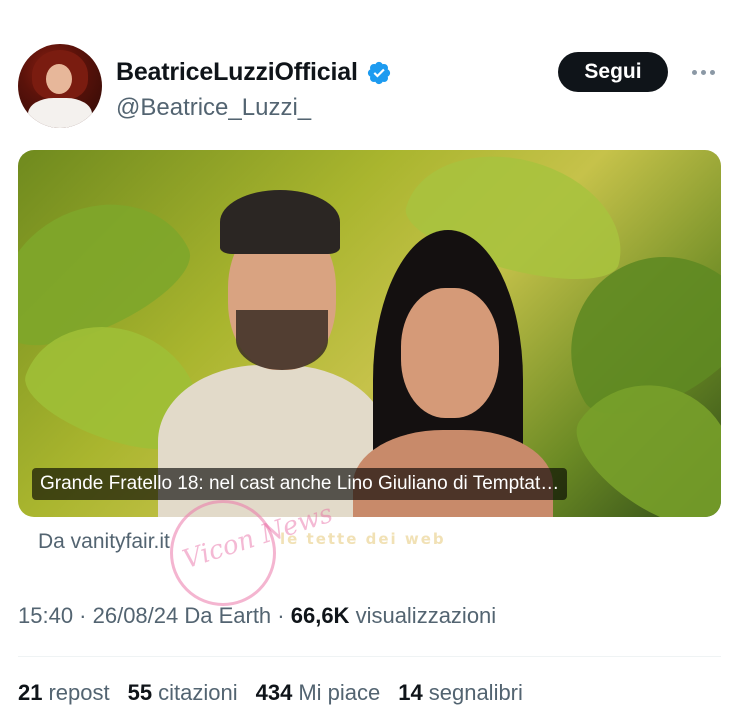 The height and width of the screenshot is (716, 733). What do you see at coordinates (369, 656) in the screenshot?
I see `divider` at bounding box center [369, 656].